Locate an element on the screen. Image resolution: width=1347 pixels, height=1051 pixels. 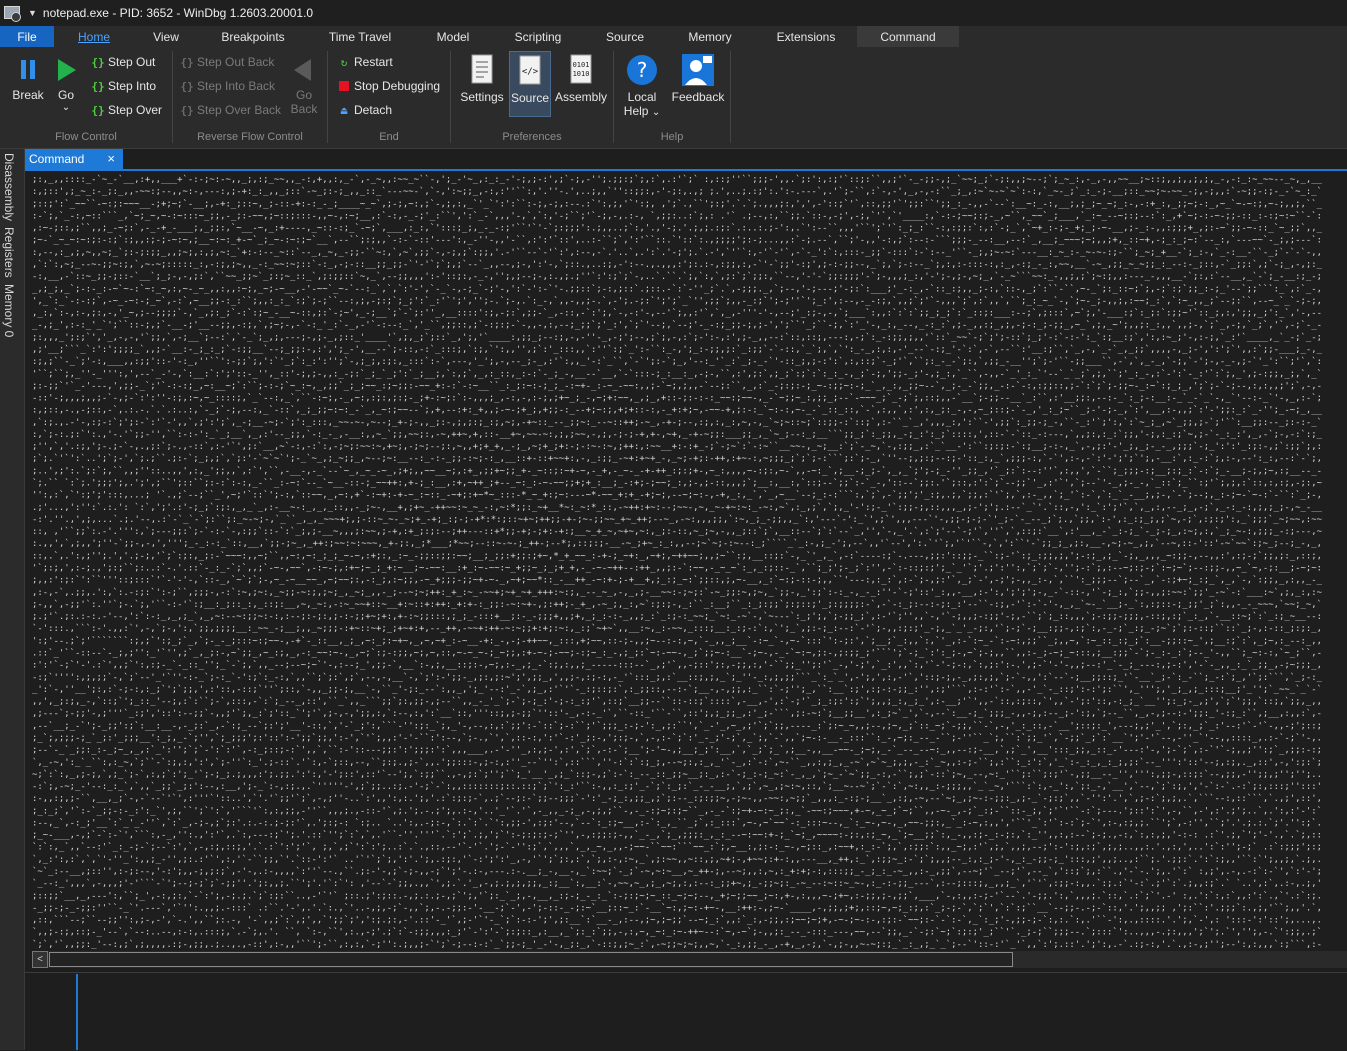
tab-view: View is located at coordinates (166, 36).